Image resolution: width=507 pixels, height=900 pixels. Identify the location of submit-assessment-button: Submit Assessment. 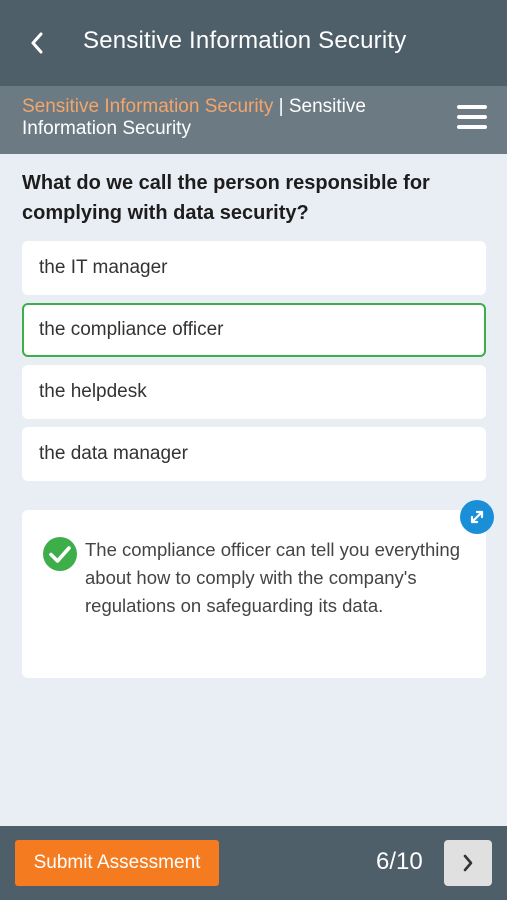
(117, 863).